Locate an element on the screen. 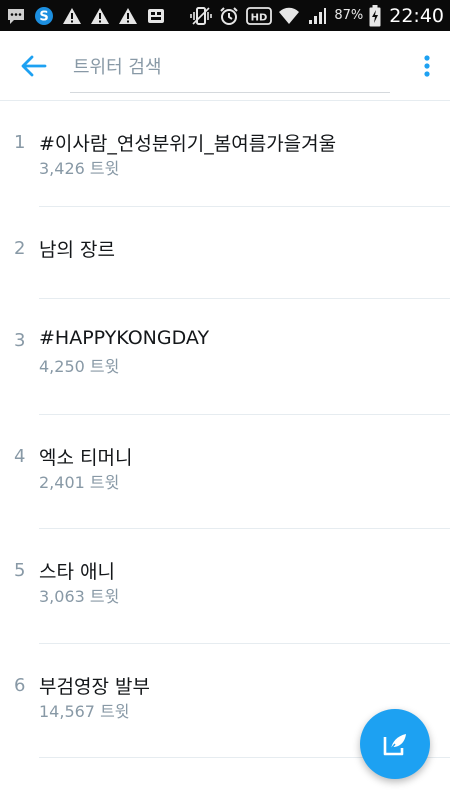  hd-icon: HD is located at coordinates (259, 16).